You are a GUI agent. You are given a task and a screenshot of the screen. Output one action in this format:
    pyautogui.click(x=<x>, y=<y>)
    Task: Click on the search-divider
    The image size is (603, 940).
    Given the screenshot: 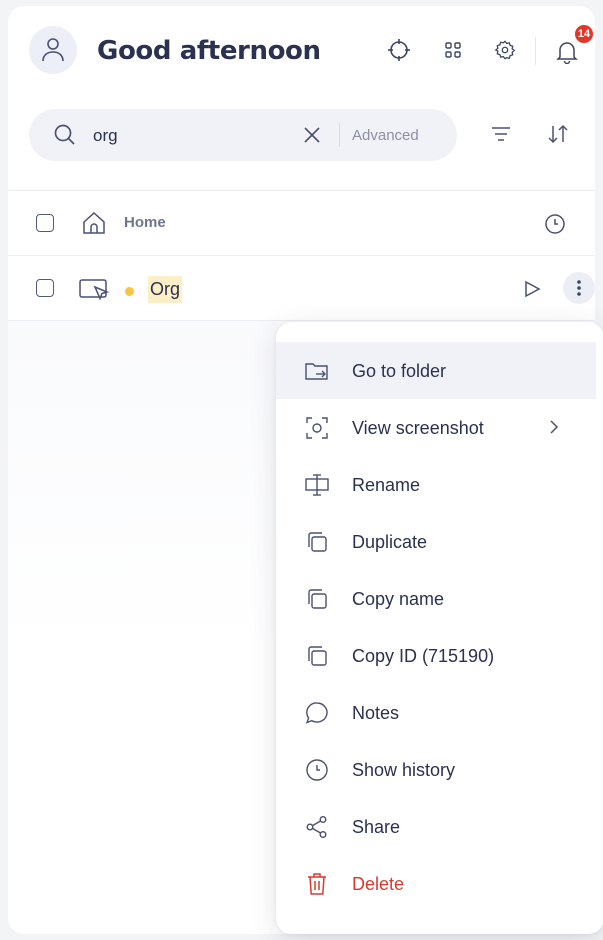 What is the action you would take?
    pyautogui.click(x=339, y=135)
    